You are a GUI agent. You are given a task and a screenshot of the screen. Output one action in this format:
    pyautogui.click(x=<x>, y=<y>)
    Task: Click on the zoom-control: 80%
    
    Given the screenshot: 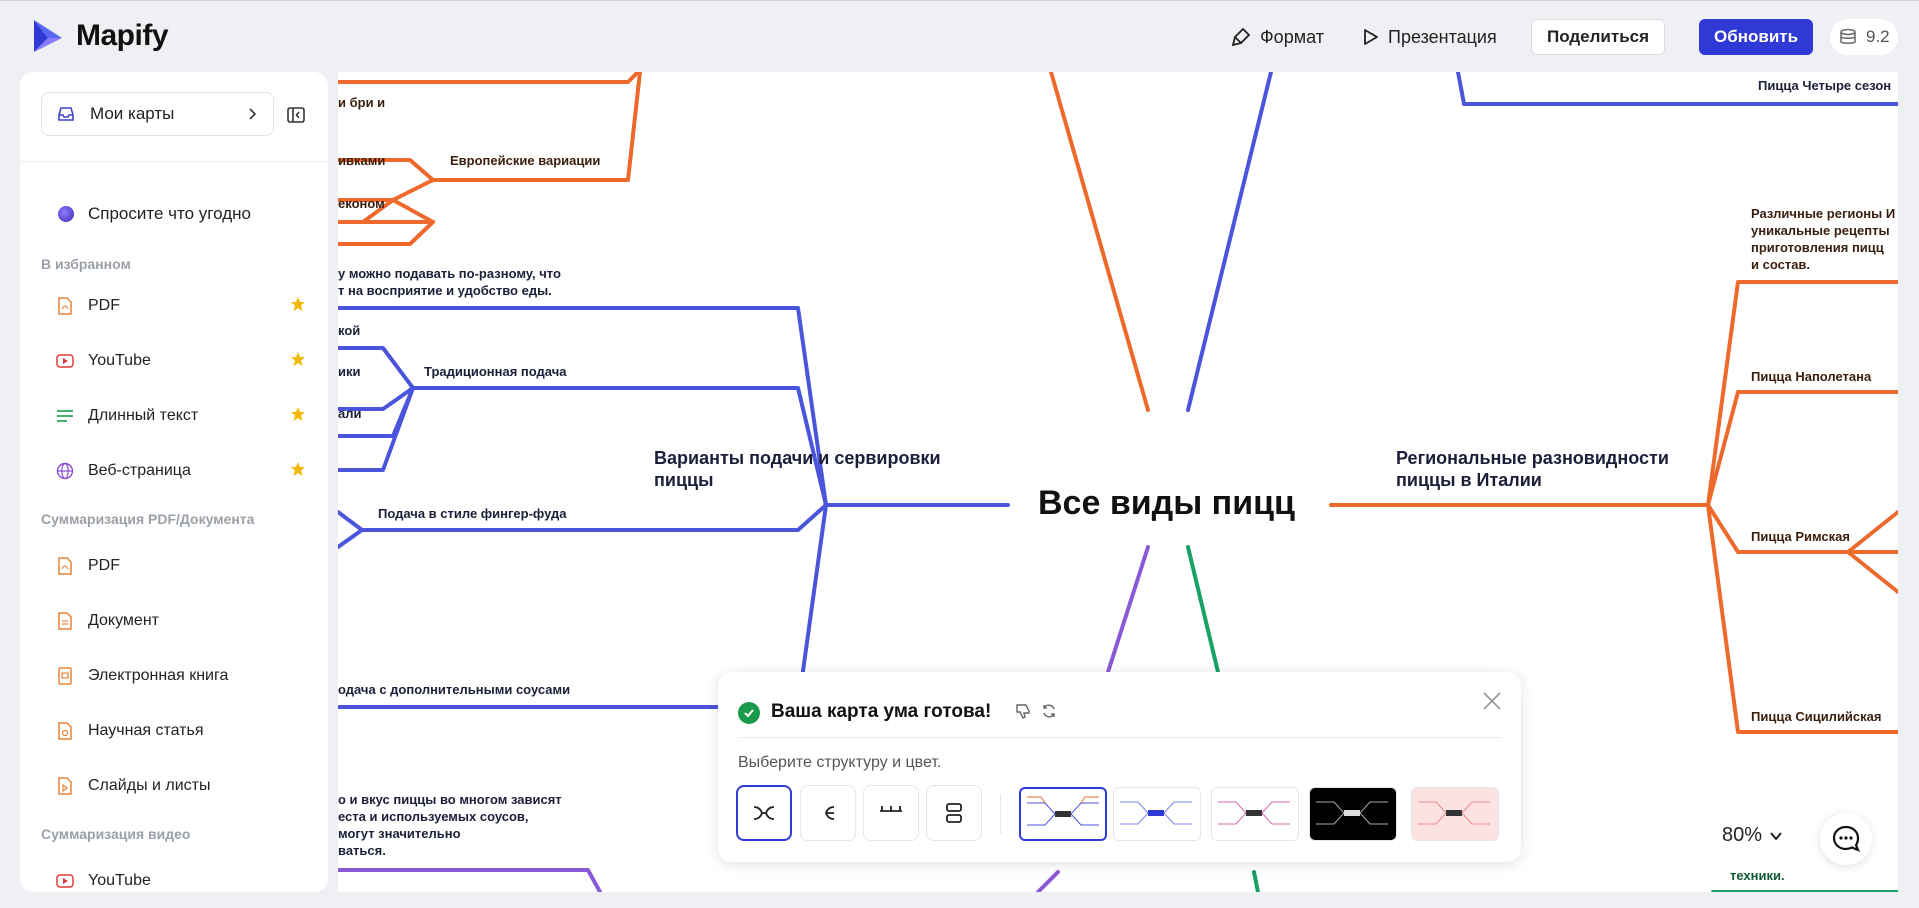 What is the action you would take?
    pyautogui.click(x=1753, y=835)
    